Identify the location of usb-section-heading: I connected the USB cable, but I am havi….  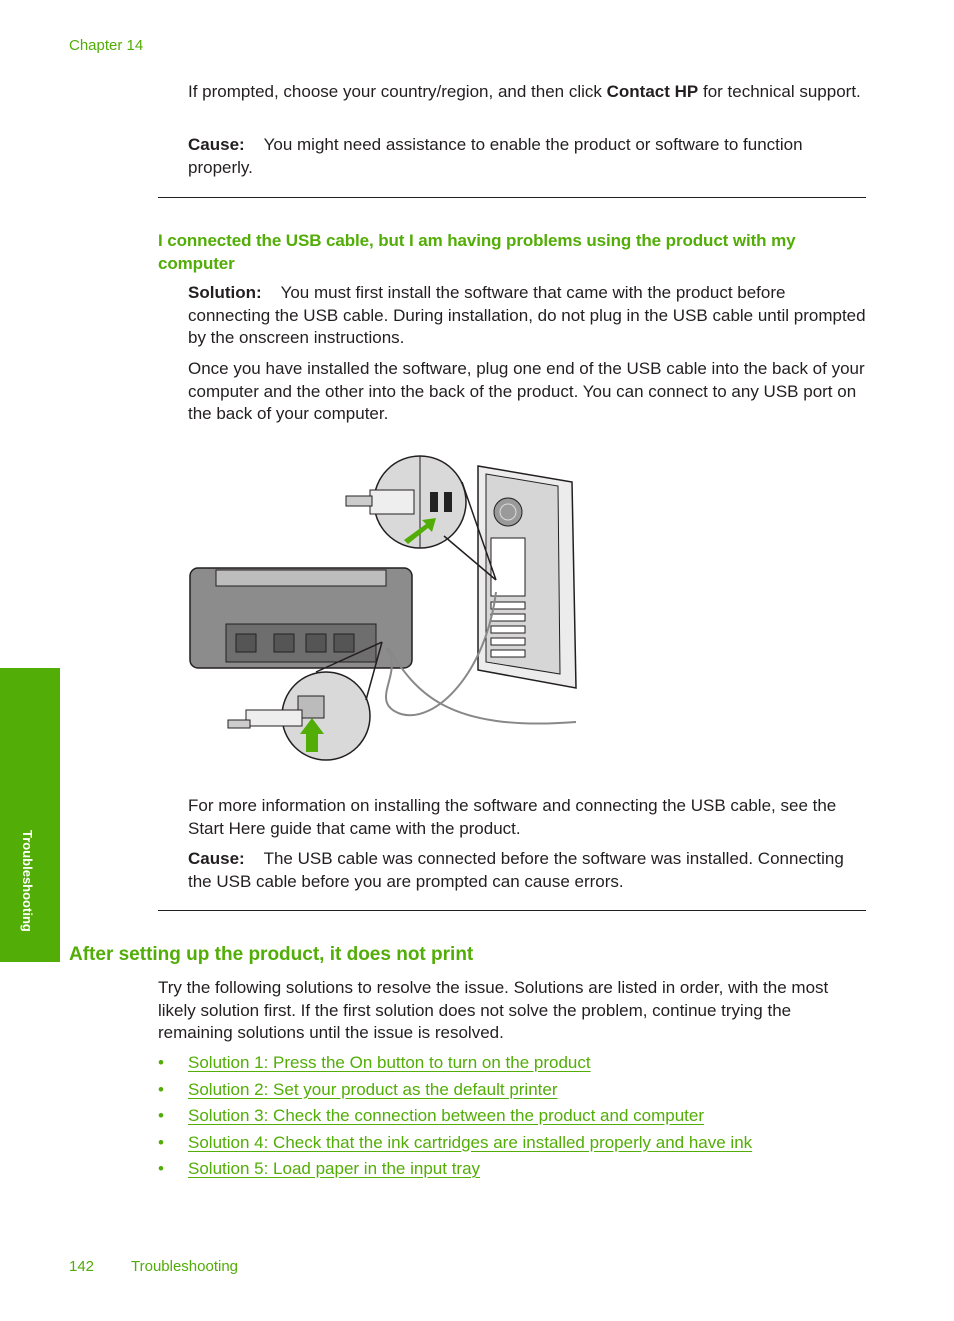
(477, 252).